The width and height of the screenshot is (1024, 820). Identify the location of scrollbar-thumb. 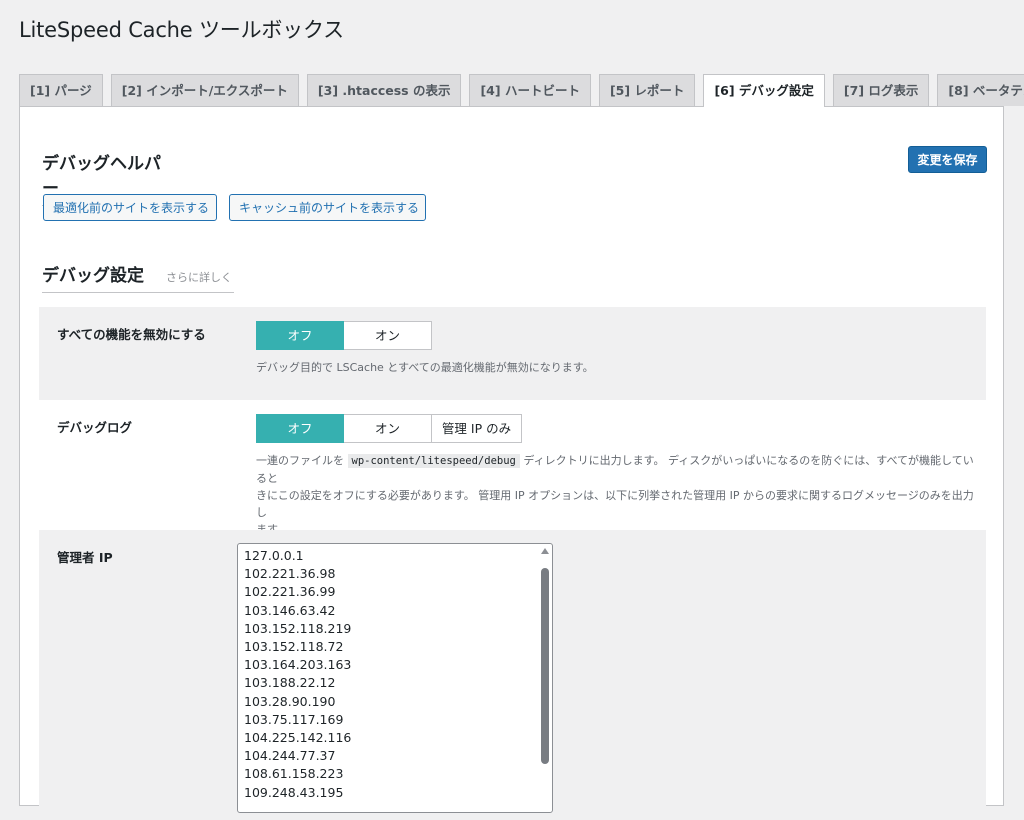
(545, 666).